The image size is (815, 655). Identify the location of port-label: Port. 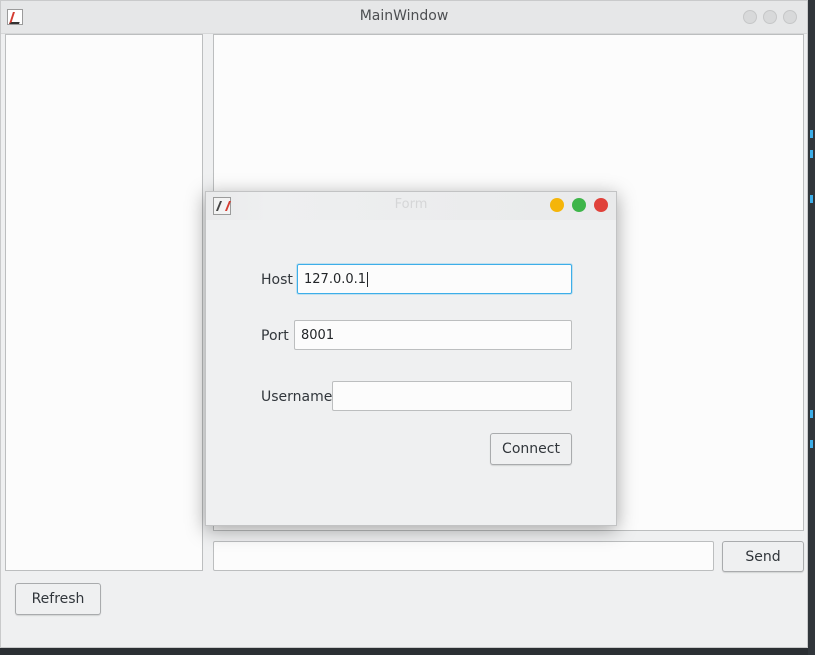
(275, 336).